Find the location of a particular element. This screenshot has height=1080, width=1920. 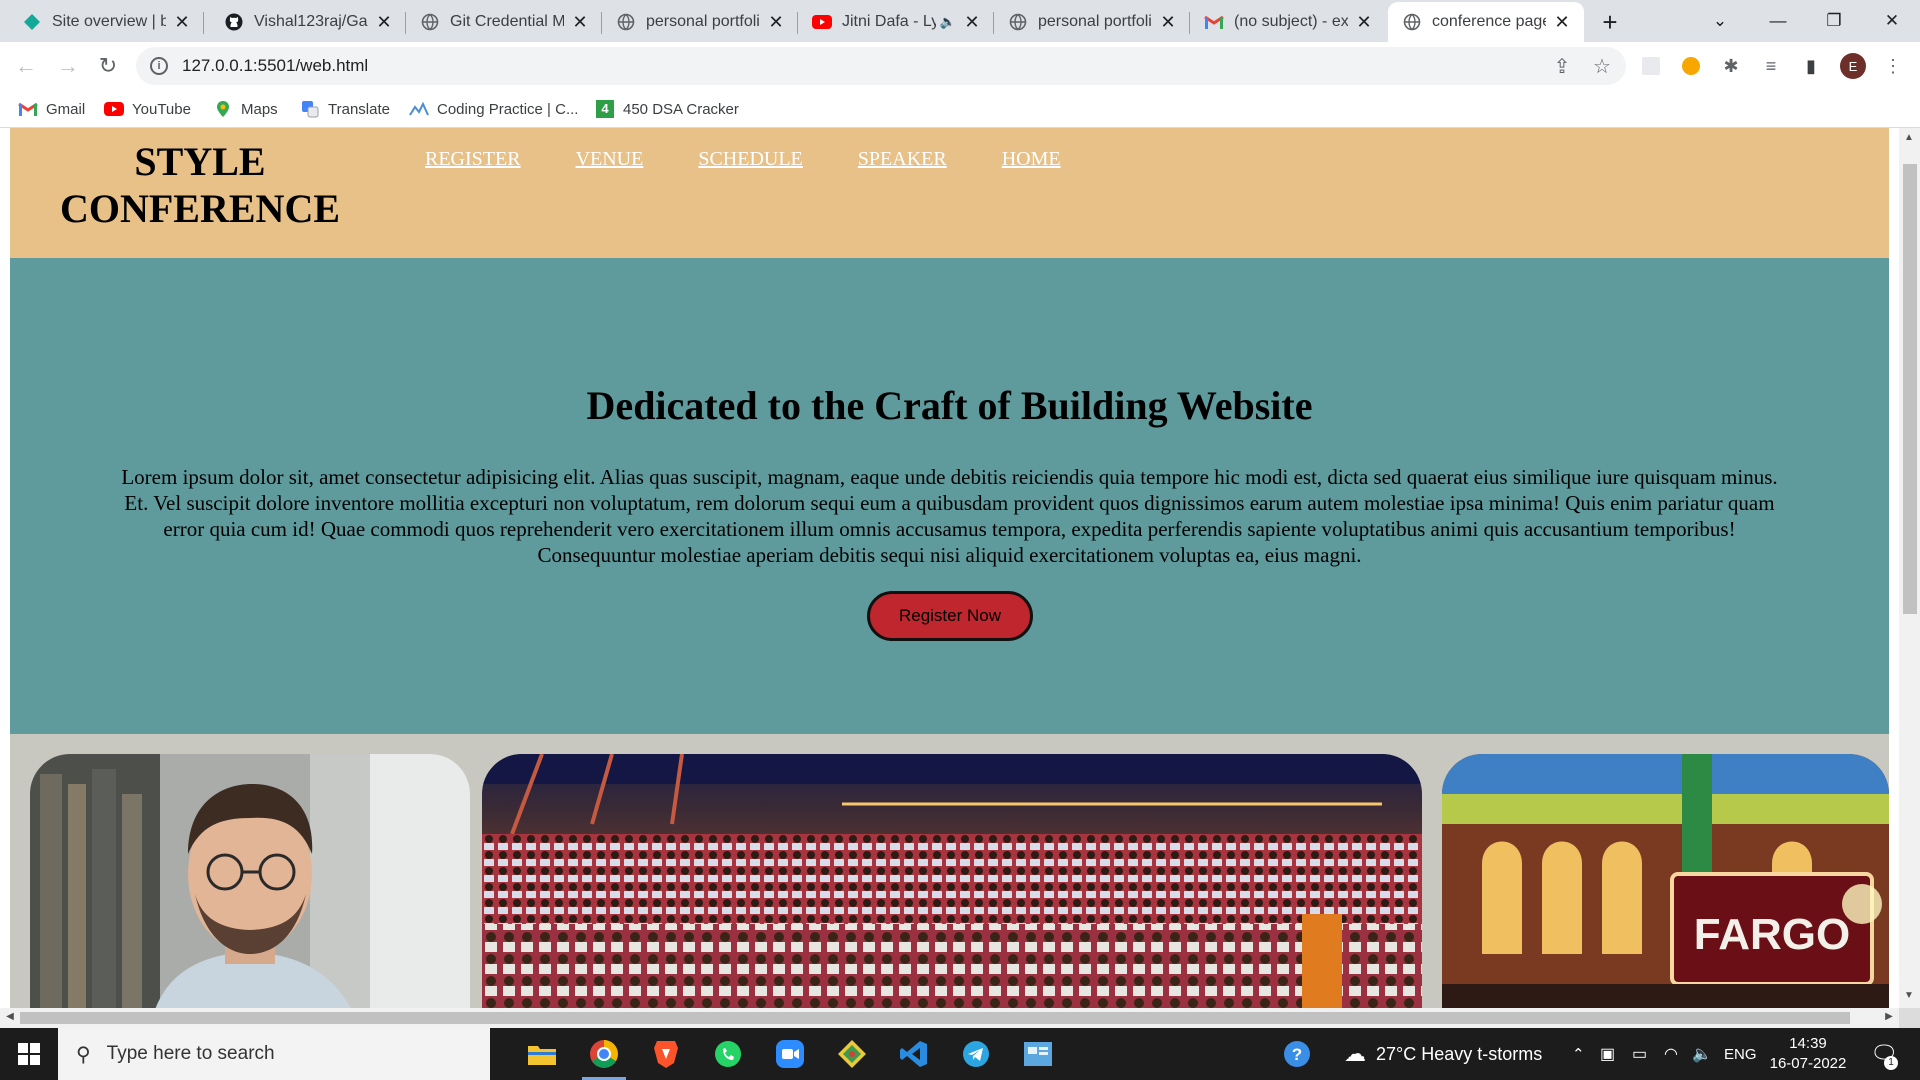

taskbar-zoom is located at coordinates (790, 1054).